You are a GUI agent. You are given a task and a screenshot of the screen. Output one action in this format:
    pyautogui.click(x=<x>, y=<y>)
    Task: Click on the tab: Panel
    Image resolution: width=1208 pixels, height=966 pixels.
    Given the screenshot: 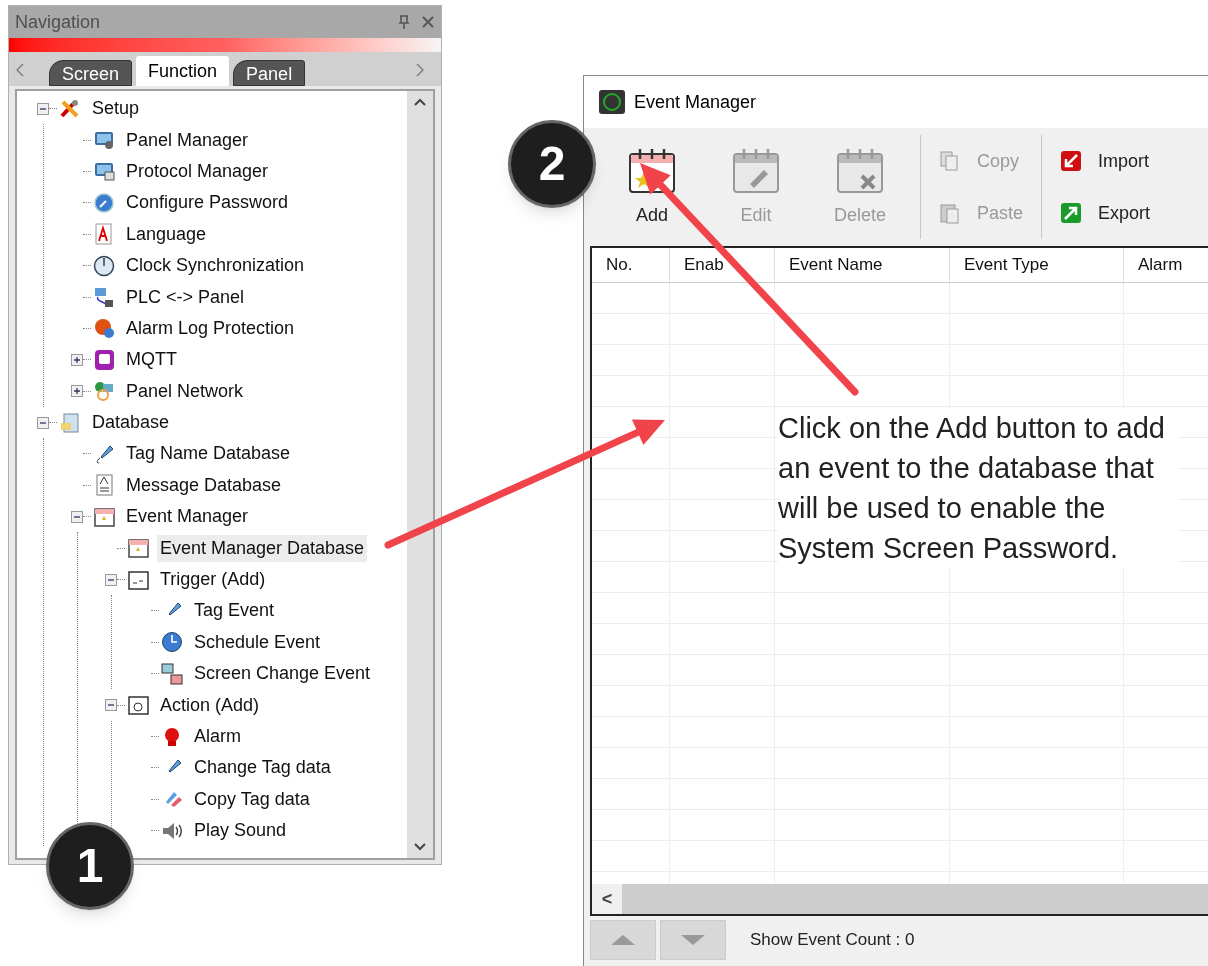 What is the action you would take?
    pyautogui.click(x=269, y=73)
    